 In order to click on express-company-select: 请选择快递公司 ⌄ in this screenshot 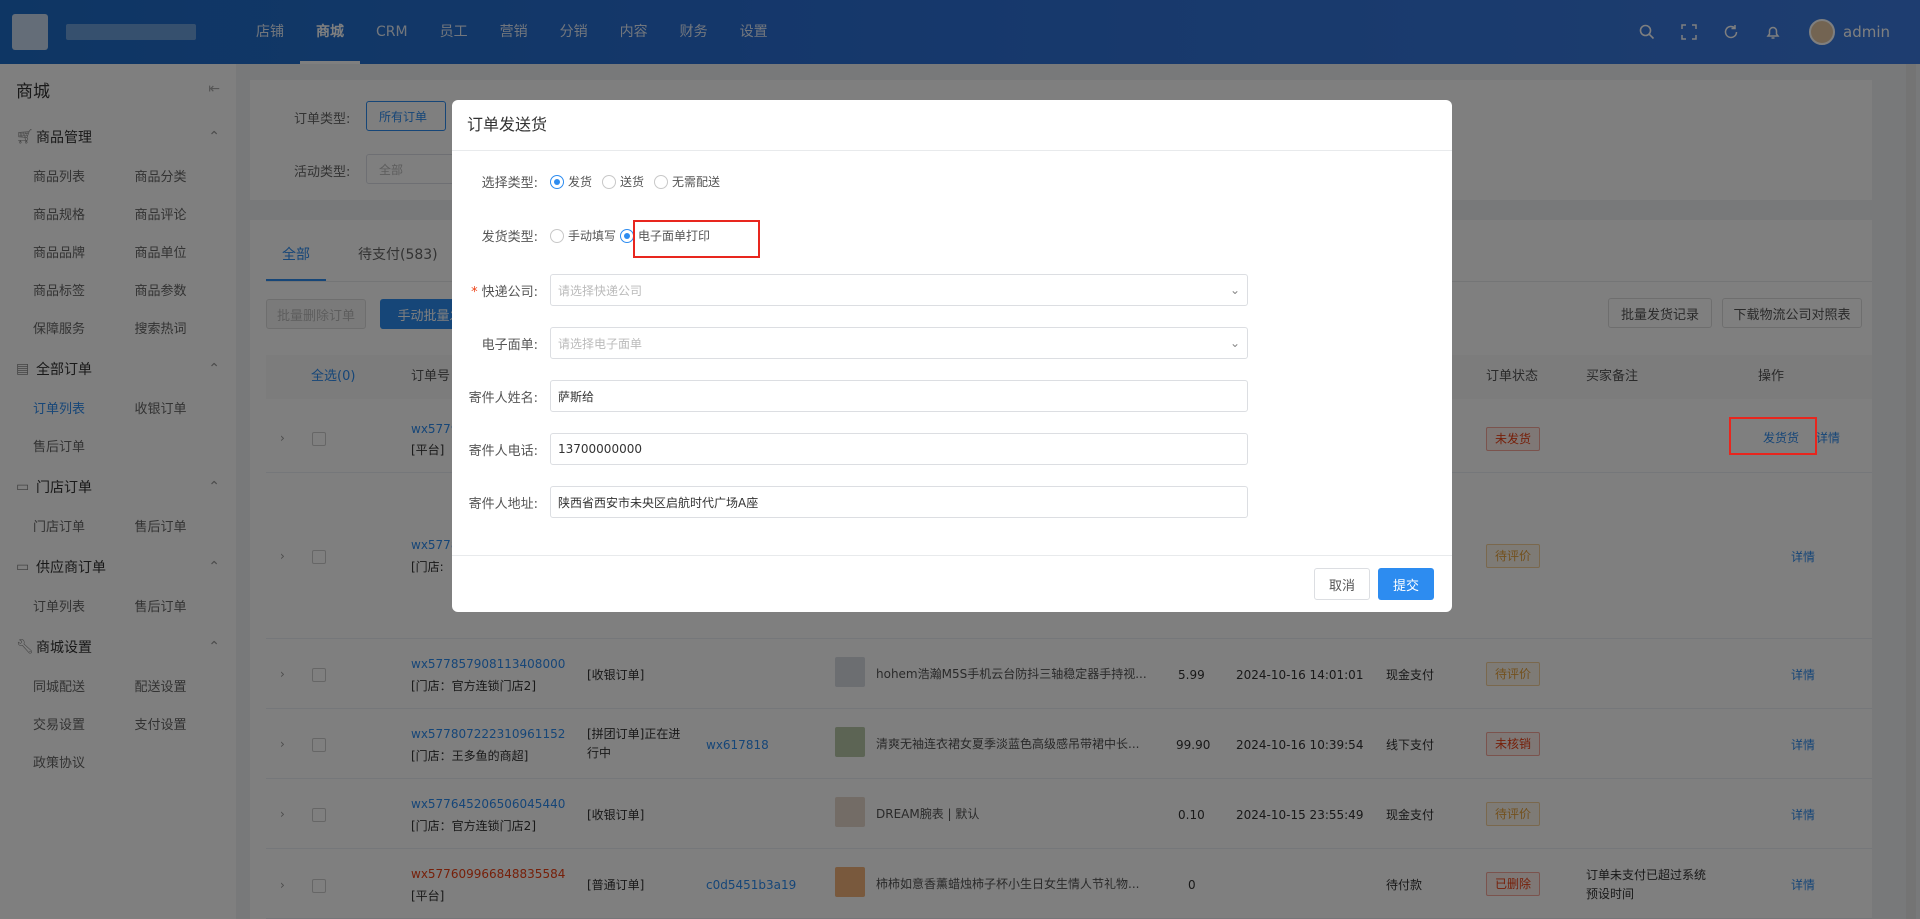, I will do `click(899, 290)`.